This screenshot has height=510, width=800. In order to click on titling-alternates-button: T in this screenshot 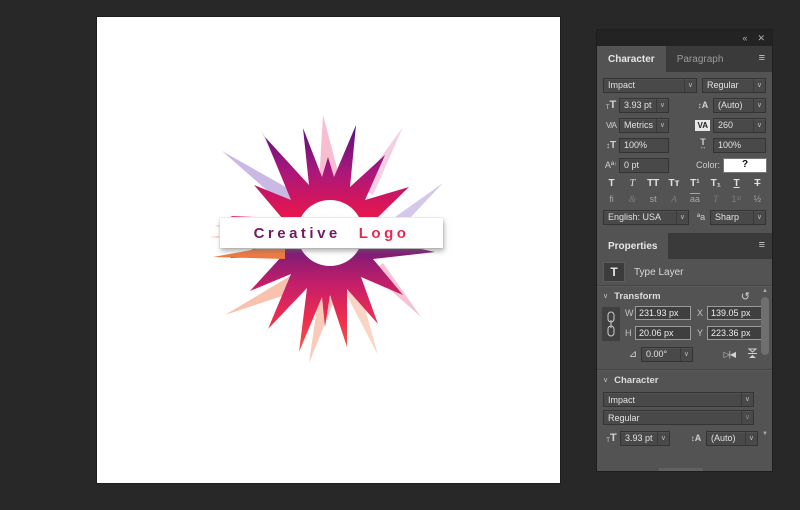, I will do `click(715, 199)`.